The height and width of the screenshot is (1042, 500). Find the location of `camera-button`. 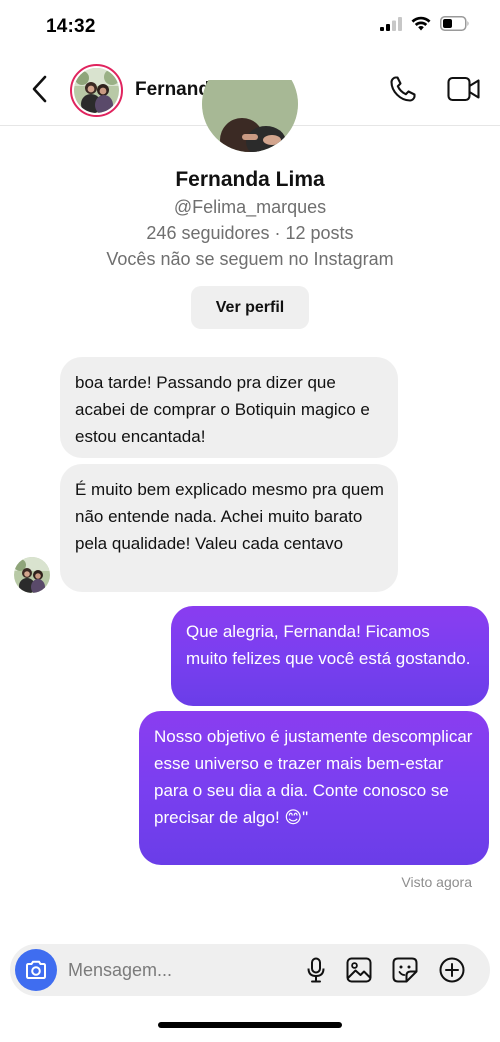

camera-button is located at coordinates (36, 970).